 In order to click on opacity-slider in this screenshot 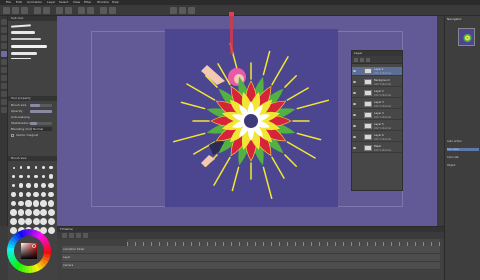, I will do `click(41, 111)`.